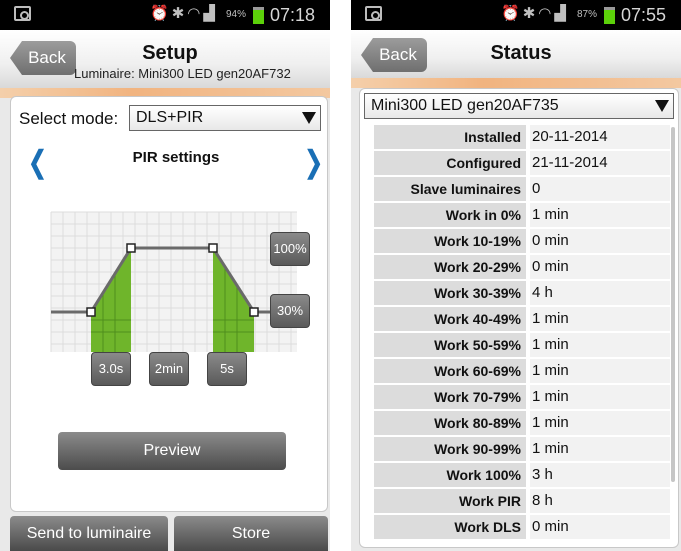  What do you see at coordinates (516, 83) in the screenshot?
I see `header-accent` at bounding box center [516, 83].